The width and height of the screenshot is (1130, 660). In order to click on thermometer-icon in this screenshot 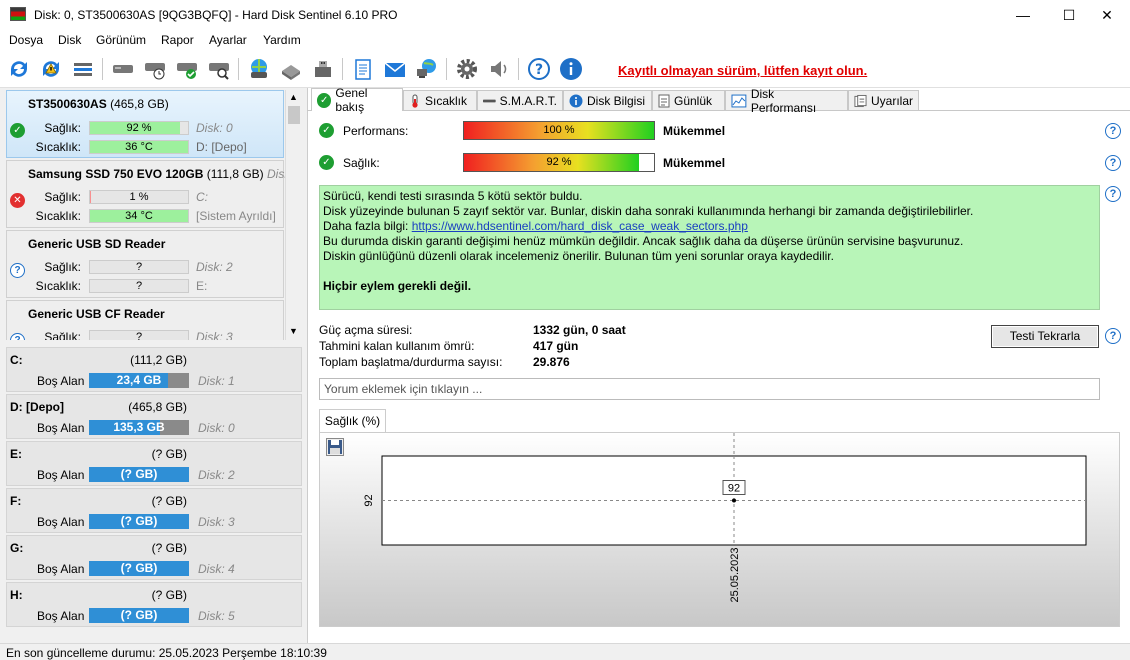, I will do `click(415, 101)`.